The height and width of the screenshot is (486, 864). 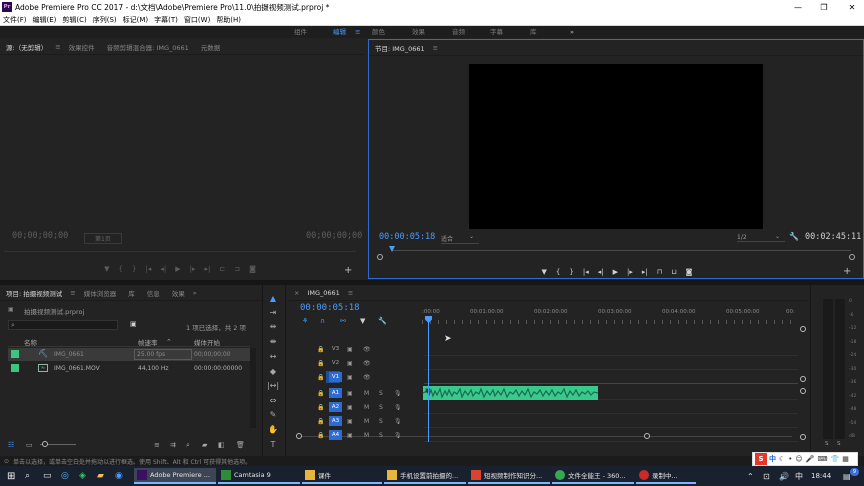 What do you see at coordinates (400, 48) in the screenshot?
I see `tab-program: 节目: IMG_0661` at bounding box center [400, 48].